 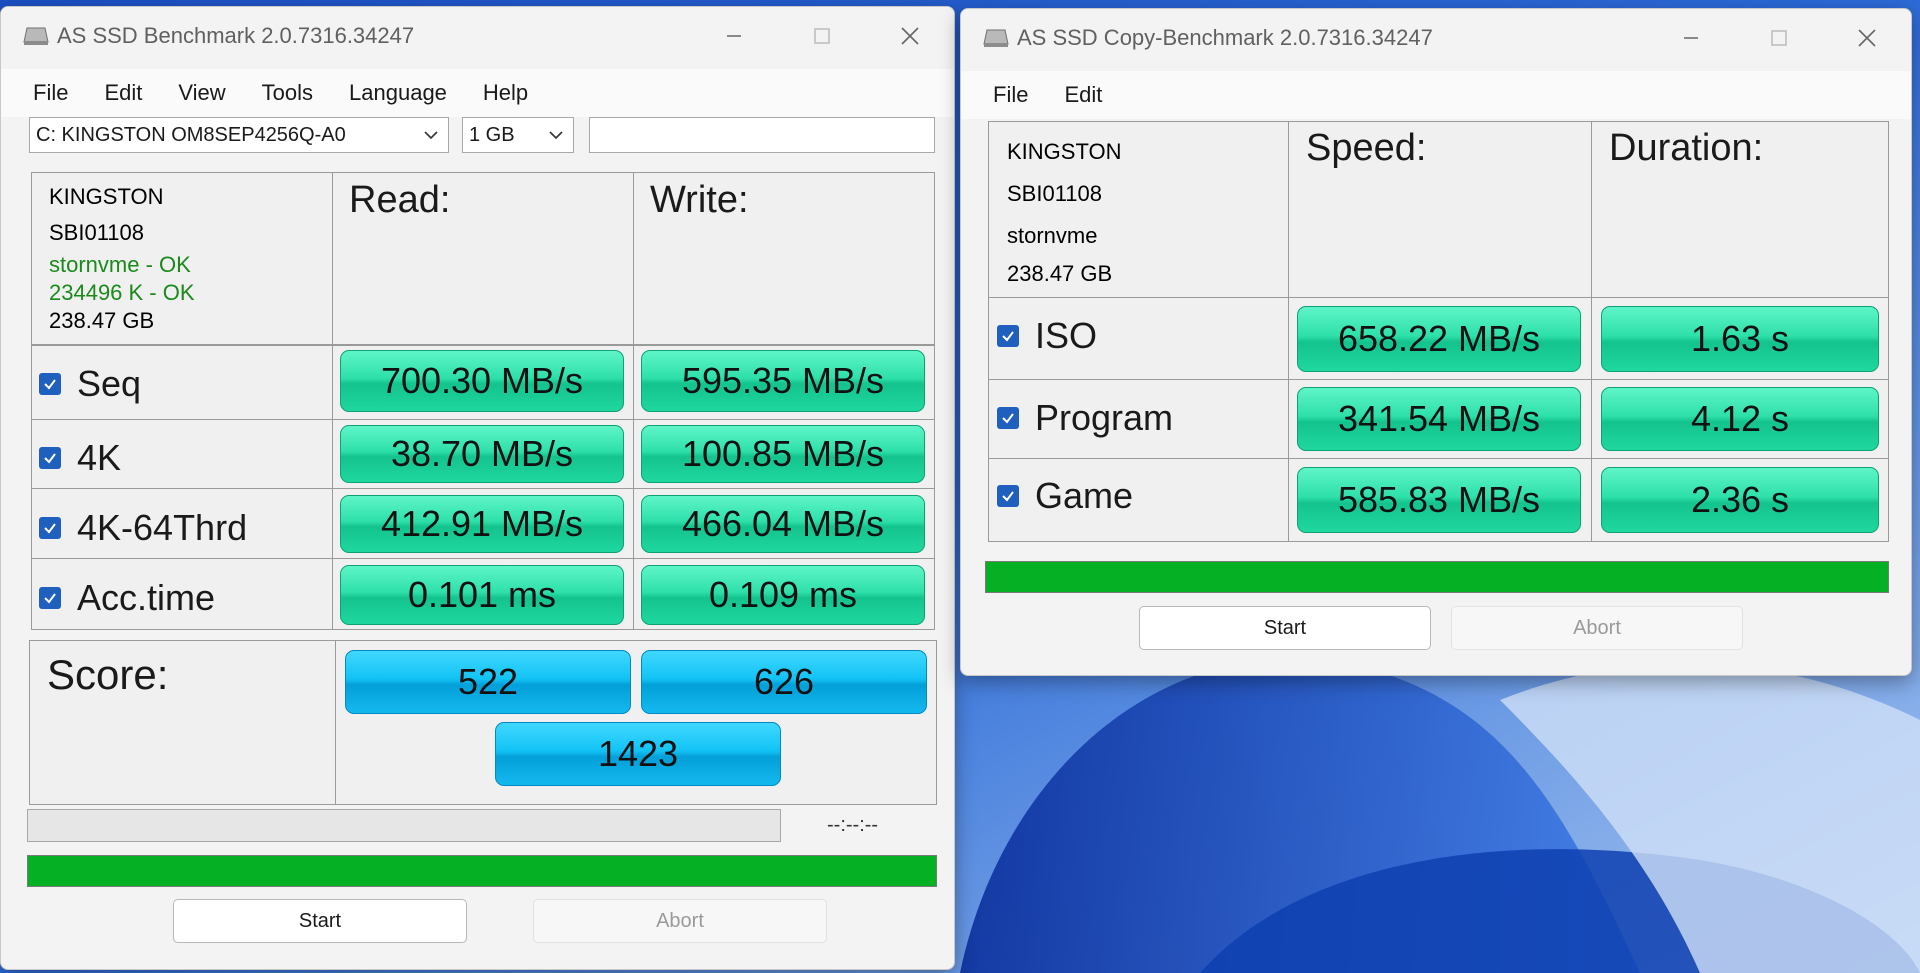 I want to click on benchmark-menubar: File Edit View Tools Language Help, so click(x=477, y=93).